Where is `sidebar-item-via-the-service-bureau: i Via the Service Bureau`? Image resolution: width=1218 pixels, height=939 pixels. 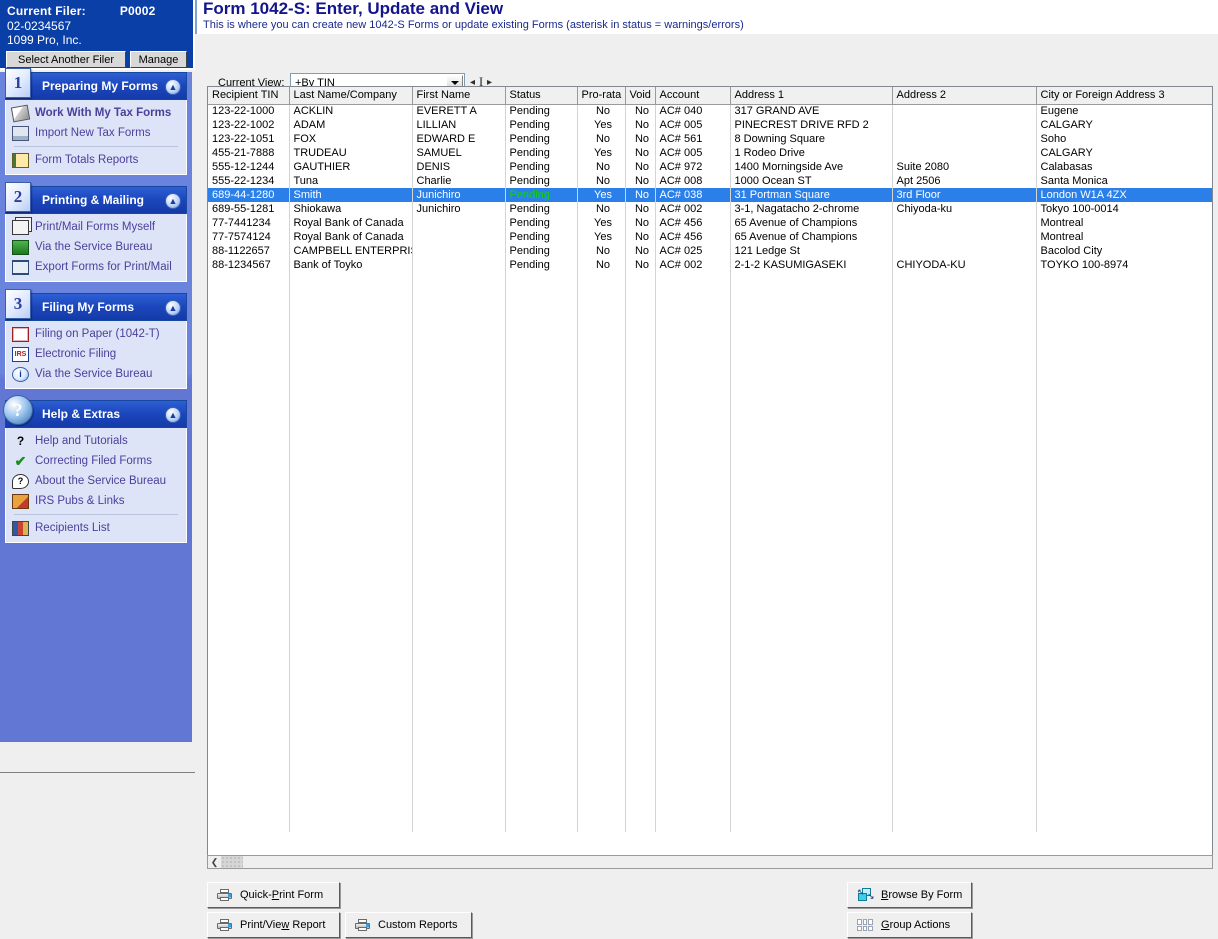 sidebar-item-via-the-service-bureau: i Via the Service Bureau is located at coordinates (96, 374).